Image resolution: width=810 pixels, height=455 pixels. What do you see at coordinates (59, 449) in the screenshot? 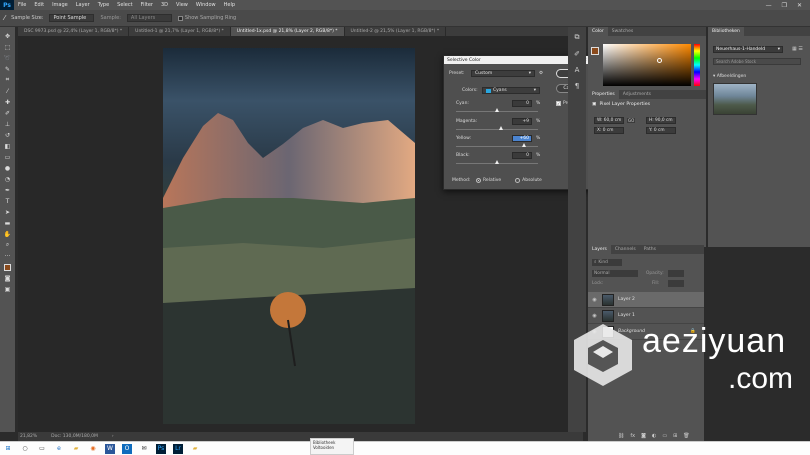
I see `edge-icon: e` at bounding box center [59, 449].